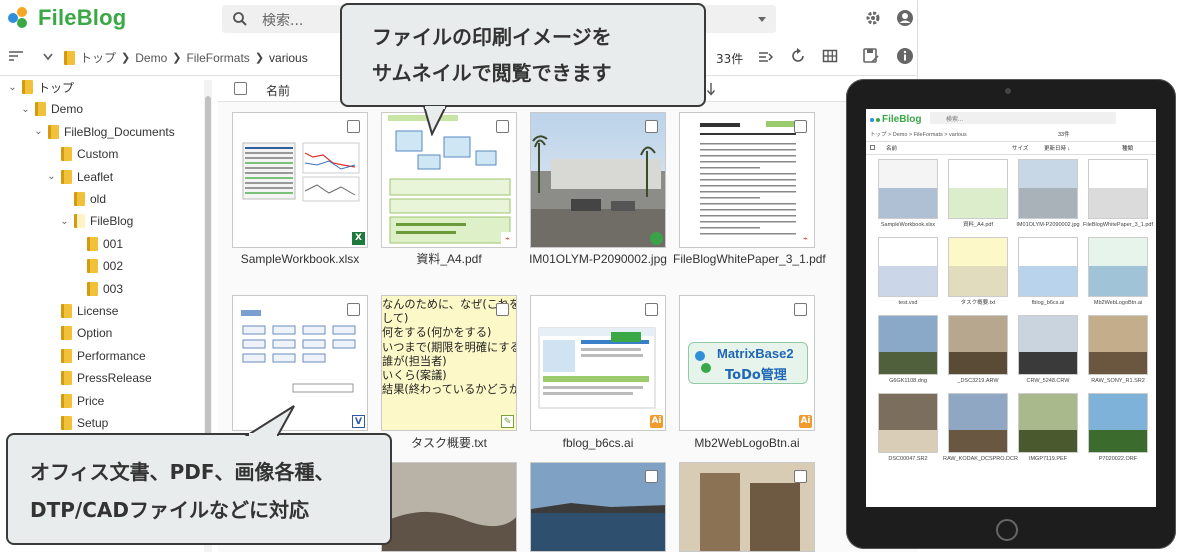 The width and height of the screenshot is (1200, 552). What do you see at coordinates (1118, 459) in the screenshot?
I see `tablet-file-name: P7020022.ORF` at bounding box center [1118, 459].